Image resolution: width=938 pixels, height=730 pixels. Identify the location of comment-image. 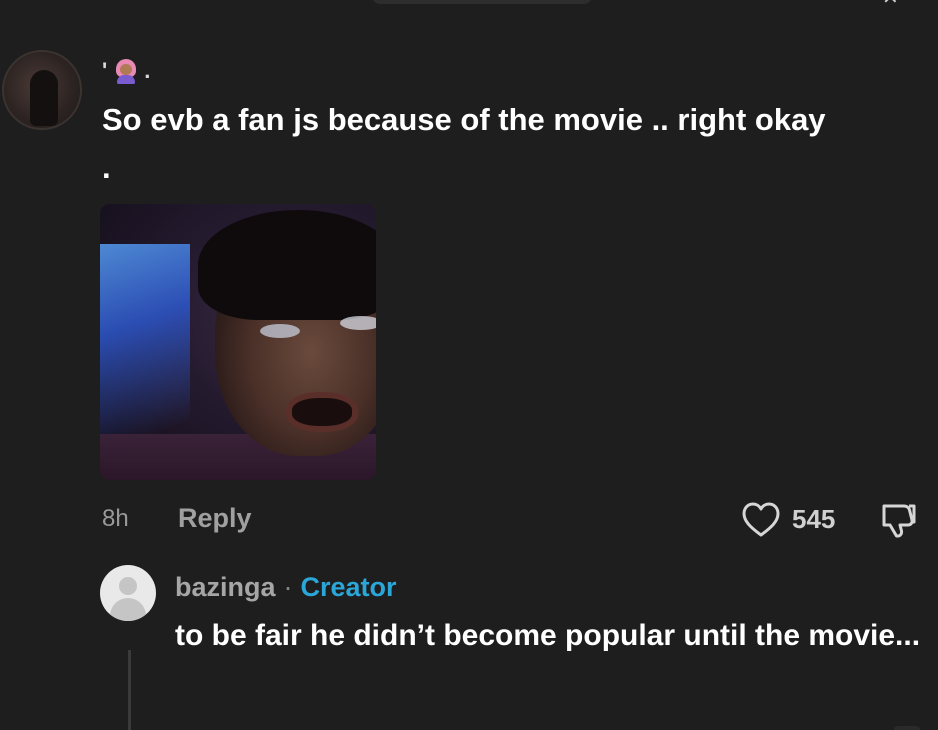
(238, 342).